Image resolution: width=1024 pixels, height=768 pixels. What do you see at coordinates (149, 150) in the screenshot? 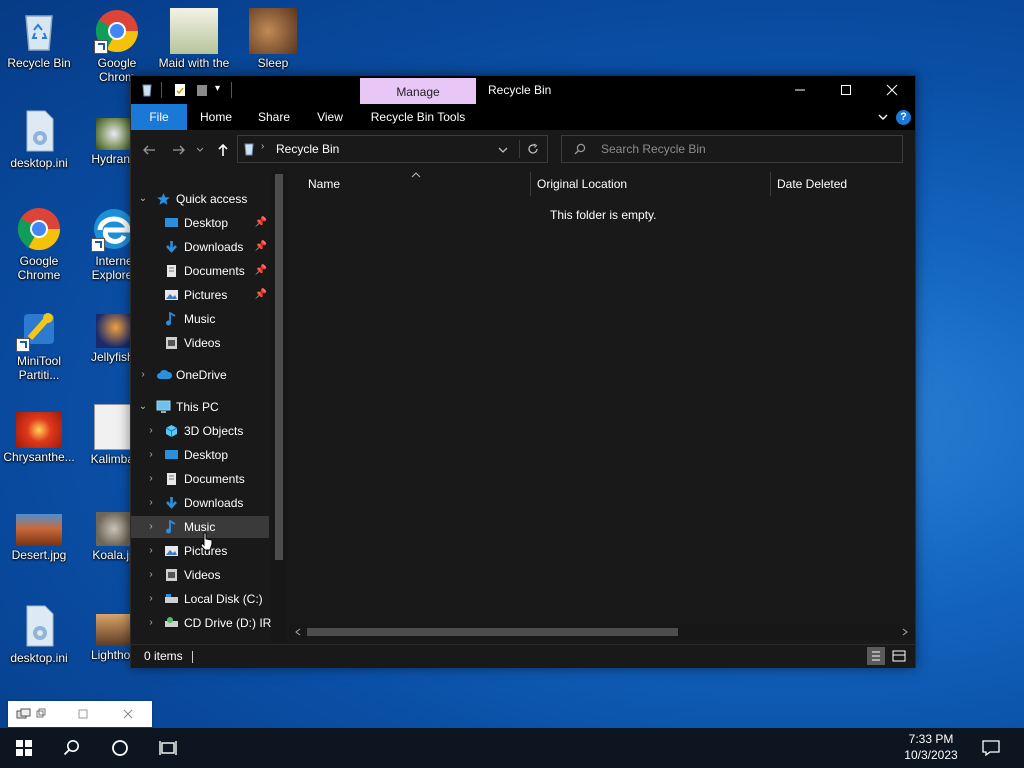
I see `back-button` at bounding box center [149, 150].